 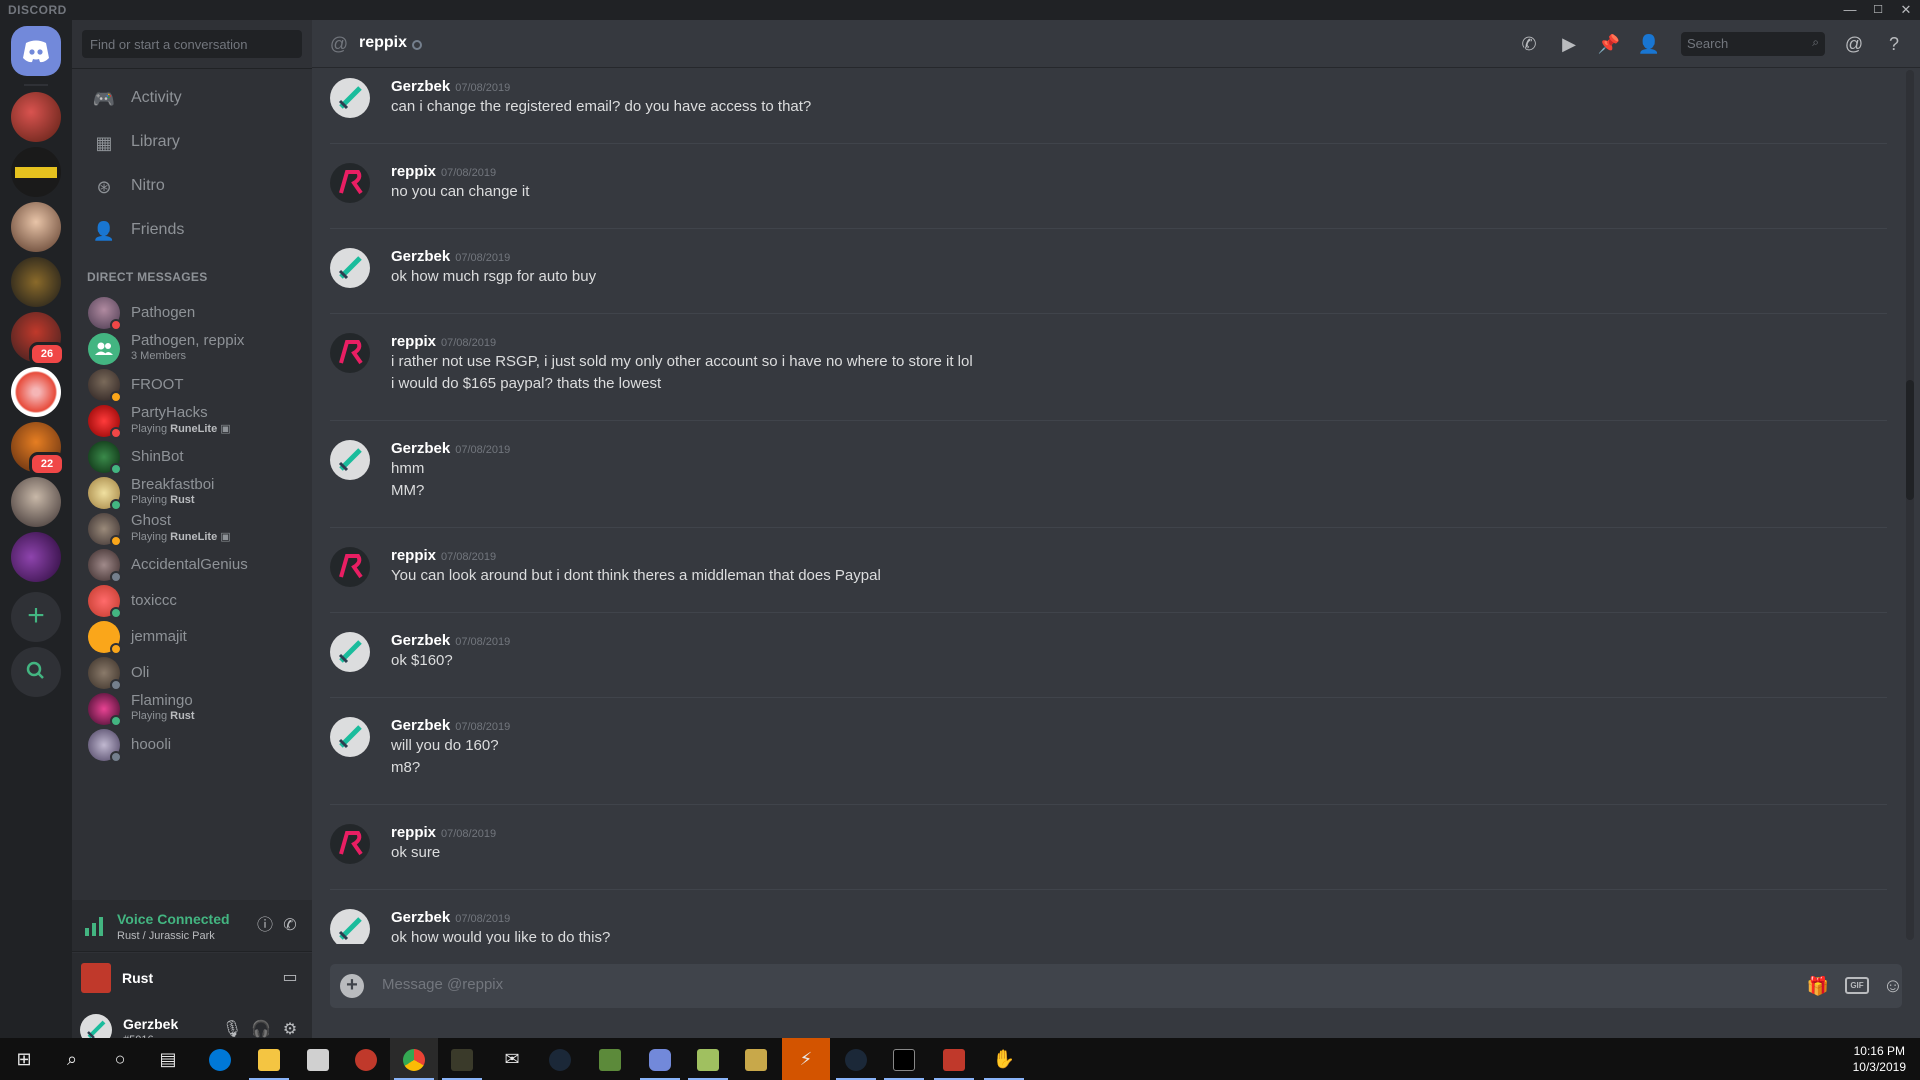 I want to click on minimize-button: —, so click(x=1850, y=10).